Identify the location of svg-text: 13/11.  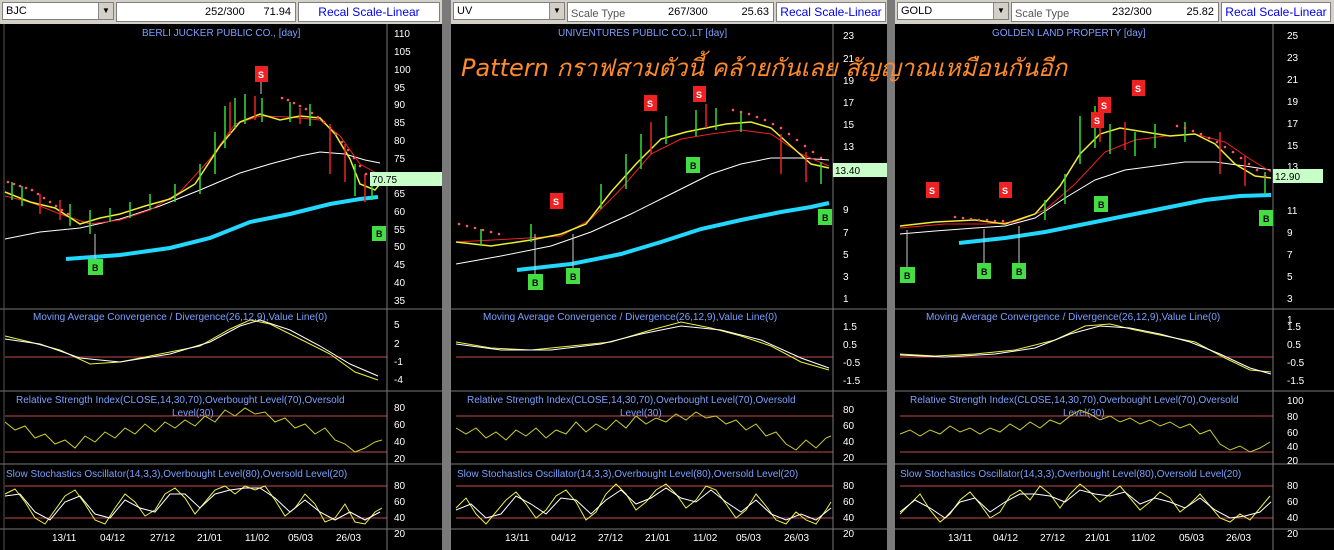
(960, 538).